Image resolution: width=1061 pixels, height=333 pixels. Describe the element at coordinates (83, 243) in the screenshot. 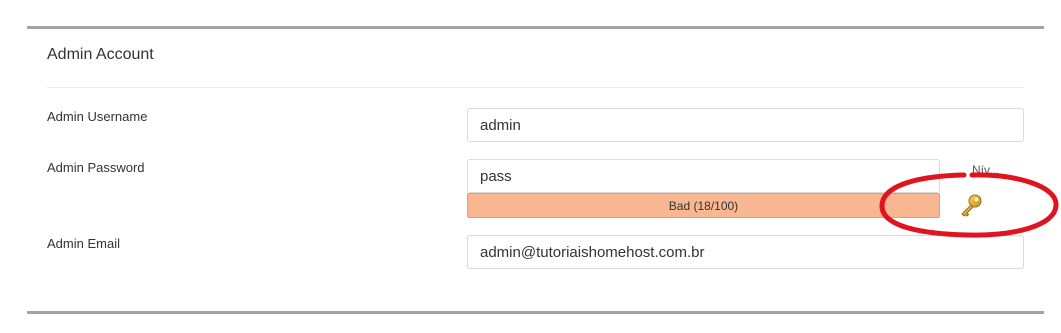

I see `admin-email-label: Admin Email` at that location.